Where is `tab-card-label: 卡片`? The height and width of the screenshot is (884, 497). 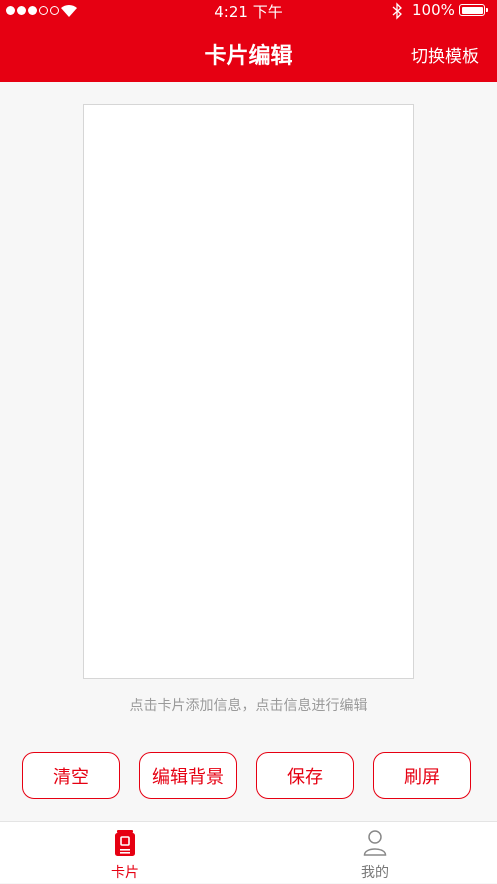
tab-card-label: 卡片 is located at coordinates (125, 873).